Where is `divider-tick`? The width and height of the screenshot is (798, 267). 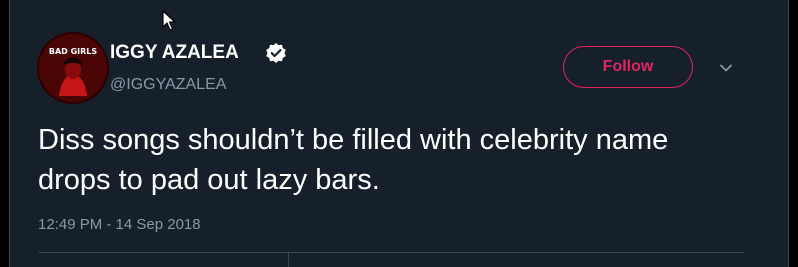 divider-tick is located at coordinates (288, 259).